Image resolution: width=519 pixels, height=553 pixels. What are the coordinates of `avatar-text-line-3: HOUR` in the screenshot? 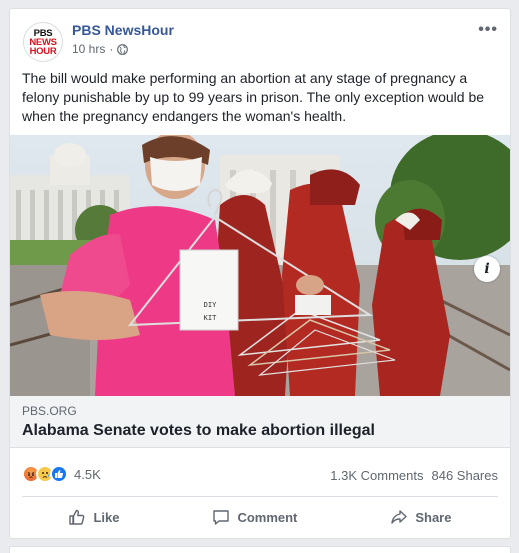 It's located at (43, 51).